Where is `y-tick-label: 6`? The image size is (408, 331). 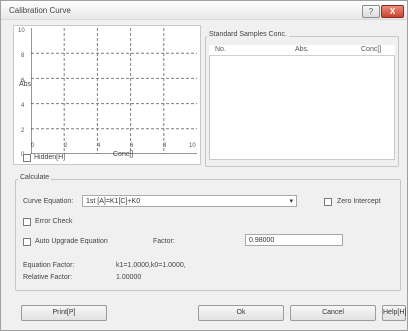 y-tick-label: 6 is located at coordinates (23, 81).